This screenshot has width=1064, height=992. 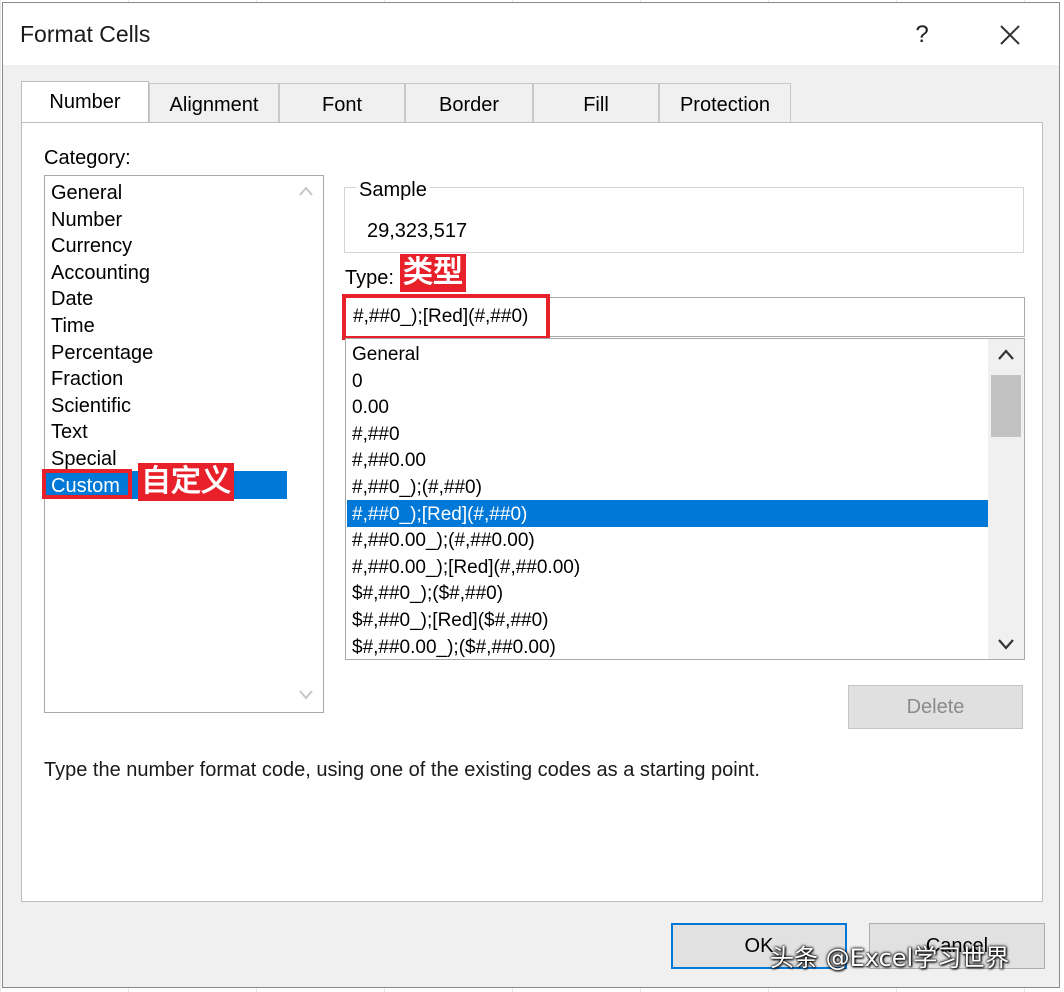 I want to click on delete-button: Delete, so click(x=935, y=707).